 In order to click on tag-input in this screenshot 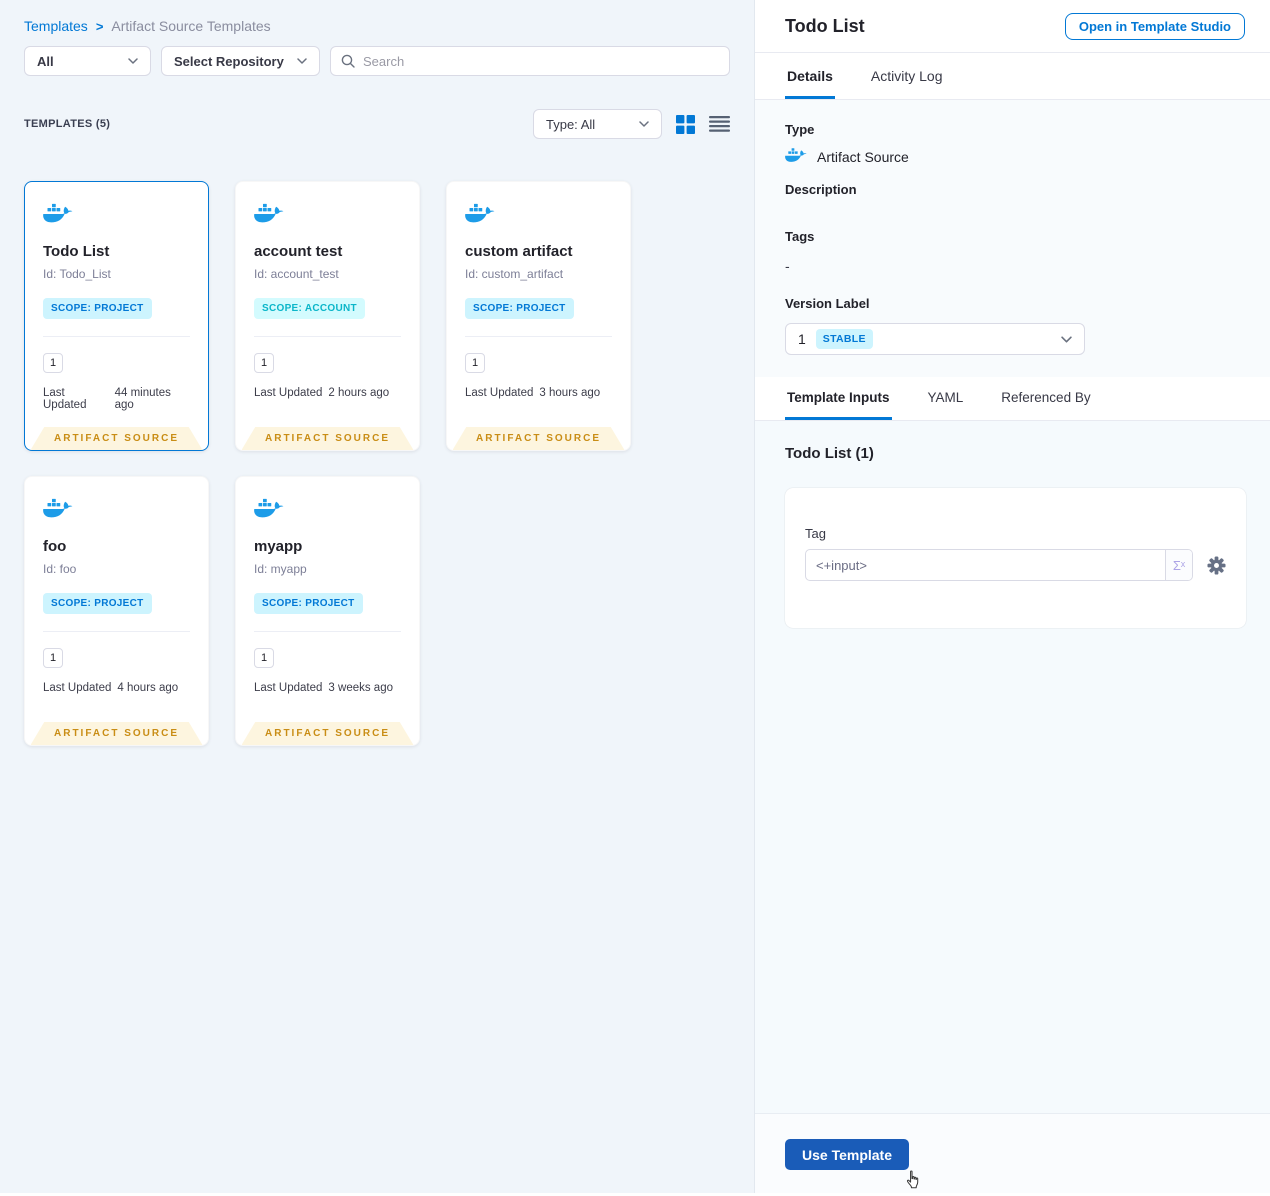, I will do `click(985, 565)`.